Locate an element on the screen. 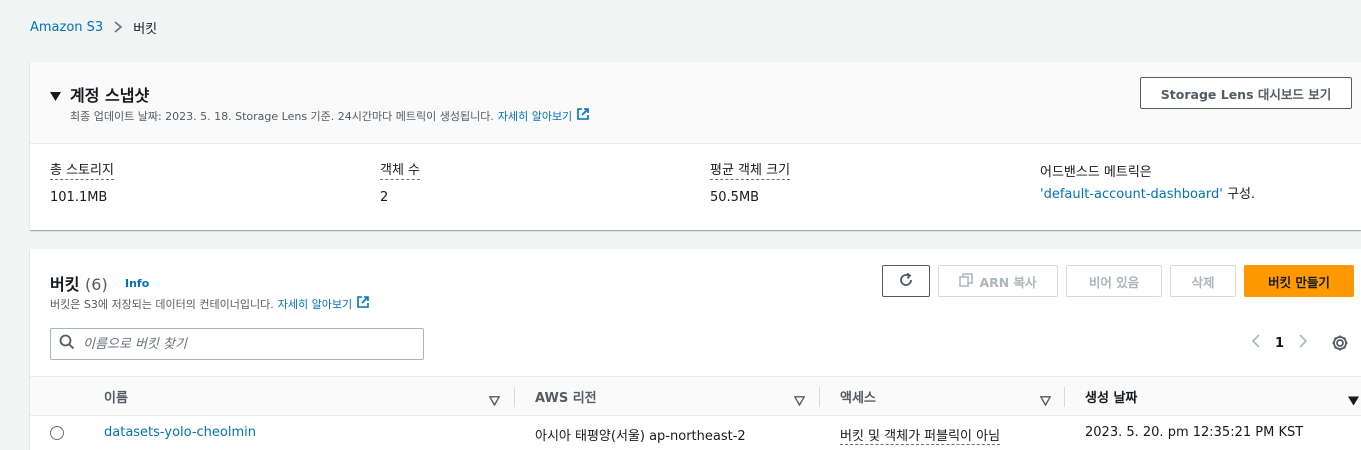 The height and width of the screenshot is (450, 1361). column-header-created: 생성 날짜 is located at coordinates (1111, 396).